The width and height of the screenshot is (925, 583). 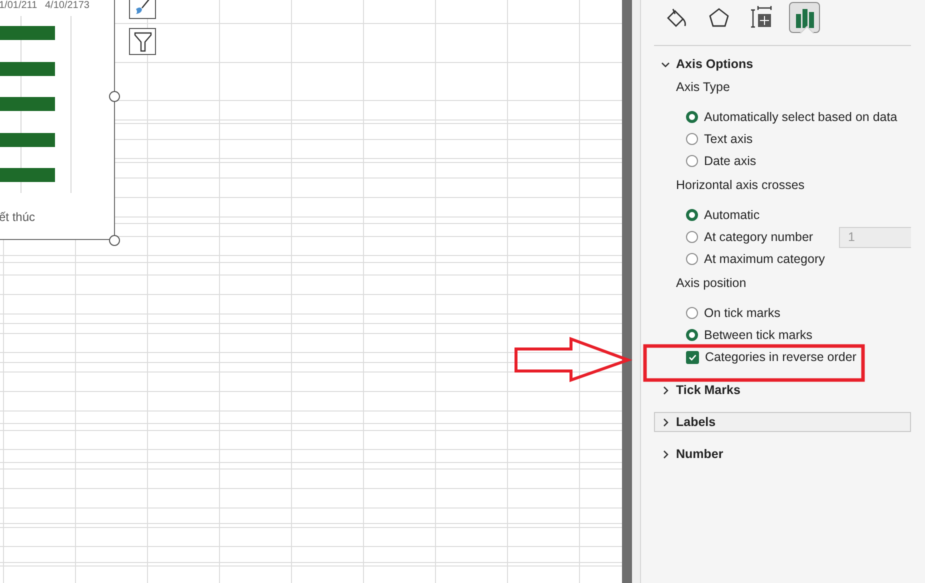 What do you see at coordinates (719, 17) in the screenshot?
I see `pentagon-icon` at bounding box center [719, 17].